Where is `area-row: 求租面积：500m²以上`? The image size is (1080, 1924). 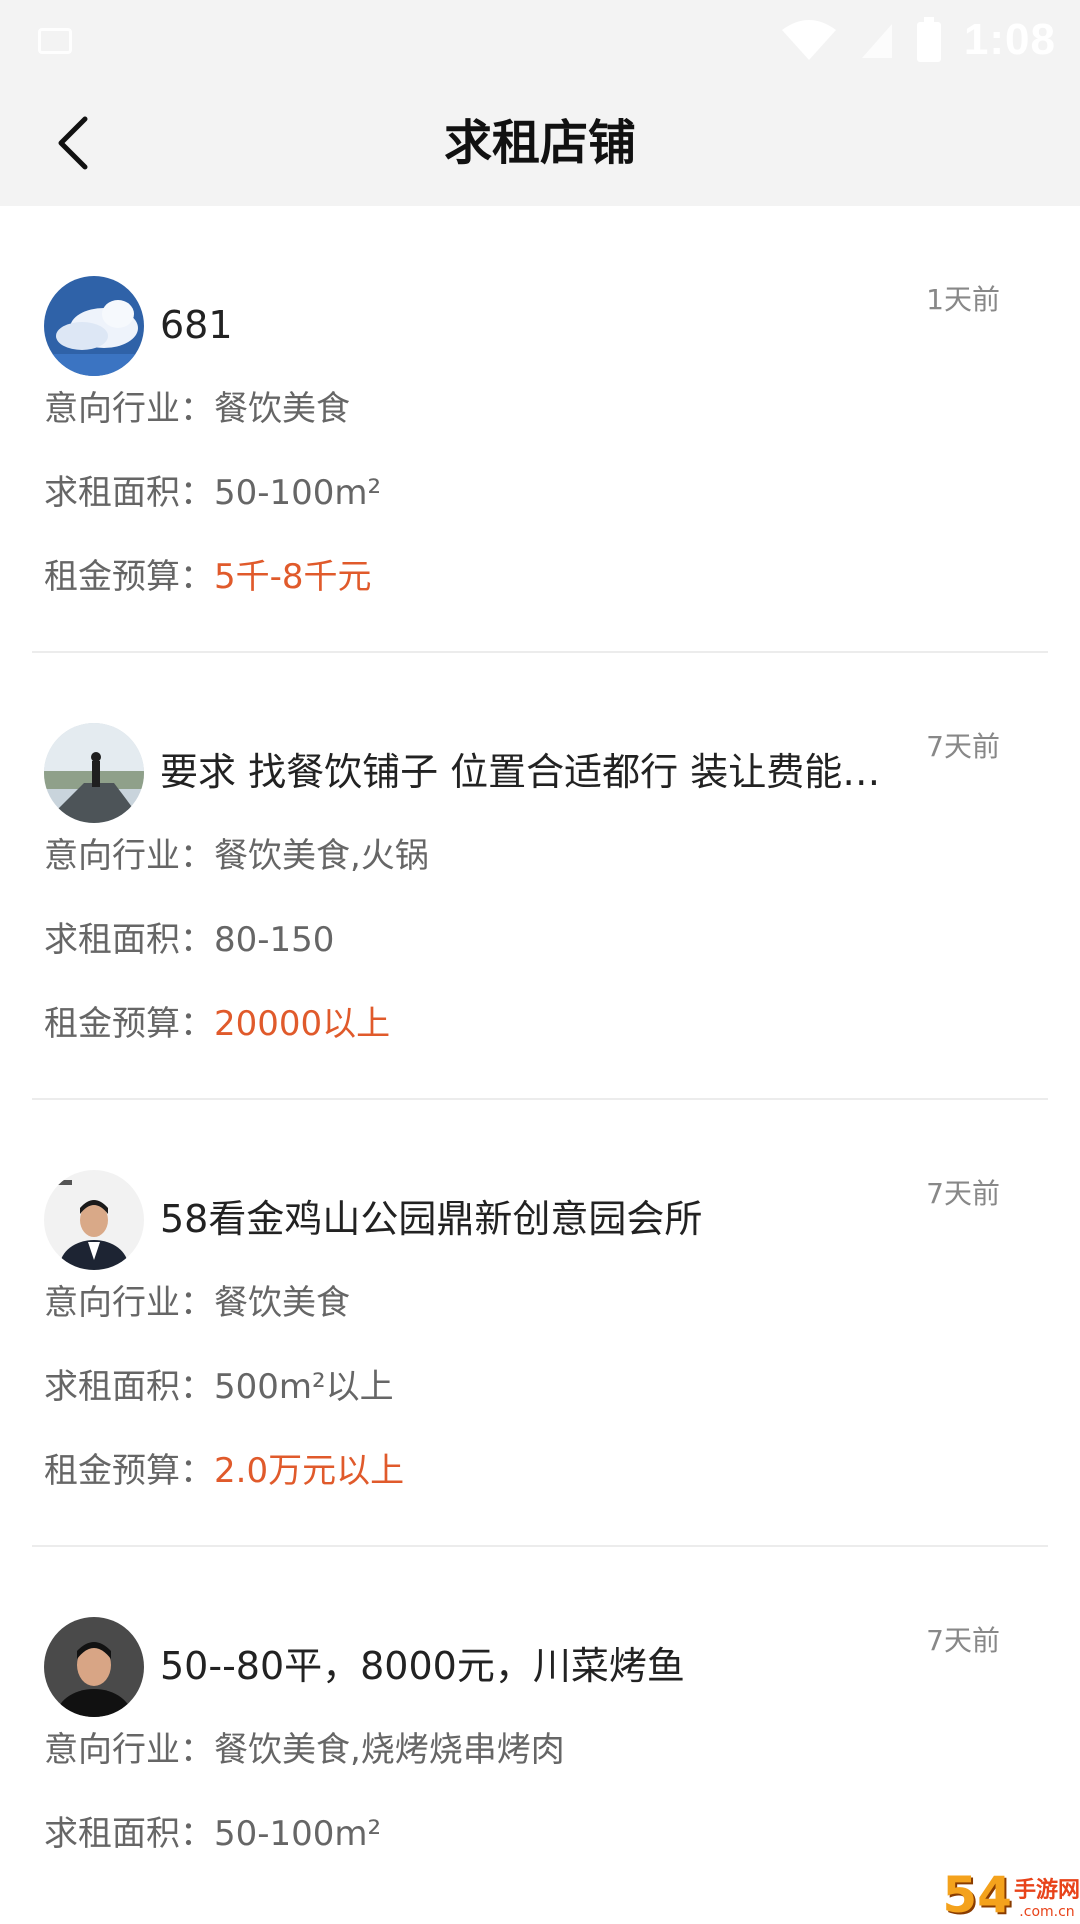
area-row: 求租面积：500m²以上 is located at coordinates (219, 1387).